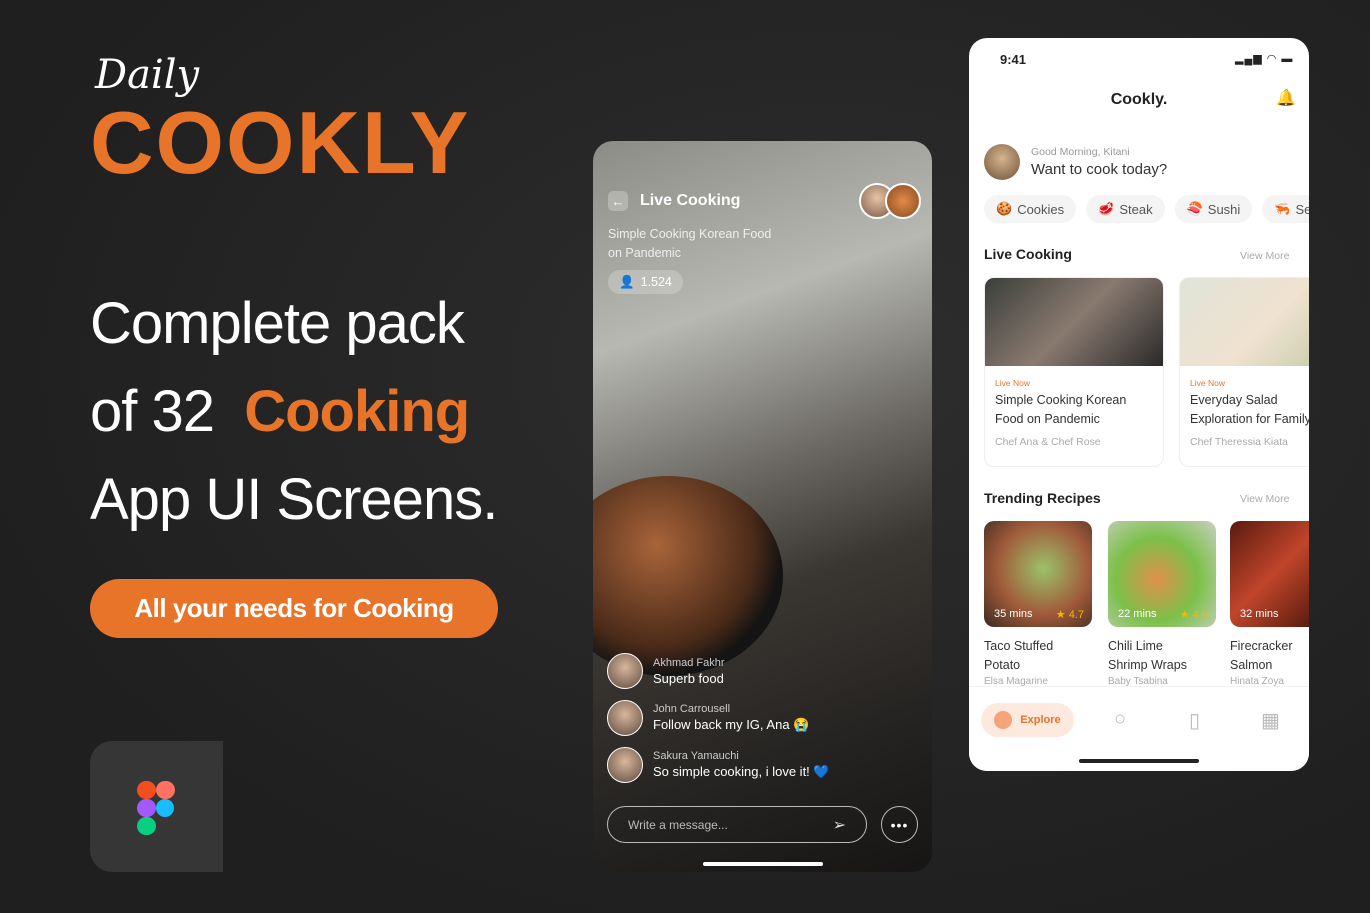  What do you see at coordinates (1016, 681) in the screenshot?
I see `recipe-author: Elsa Magarine` at bounding box center [1016, 681].